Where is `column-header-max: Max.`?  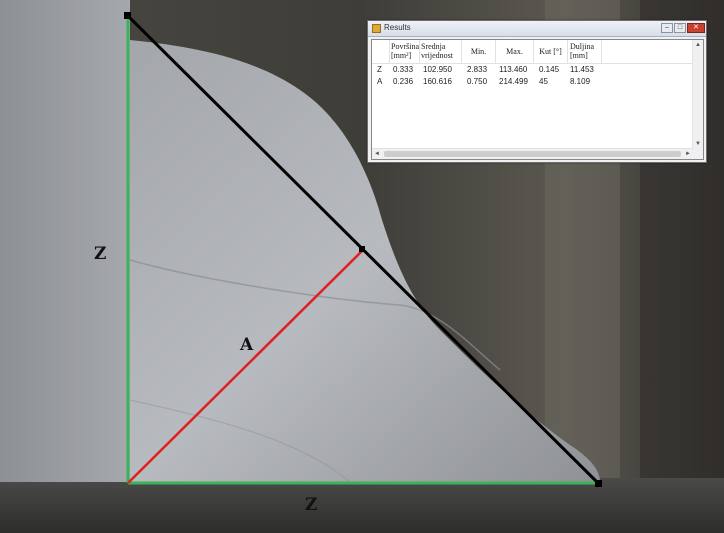 column-header-max: Max. is located at coordinates (515, 51).